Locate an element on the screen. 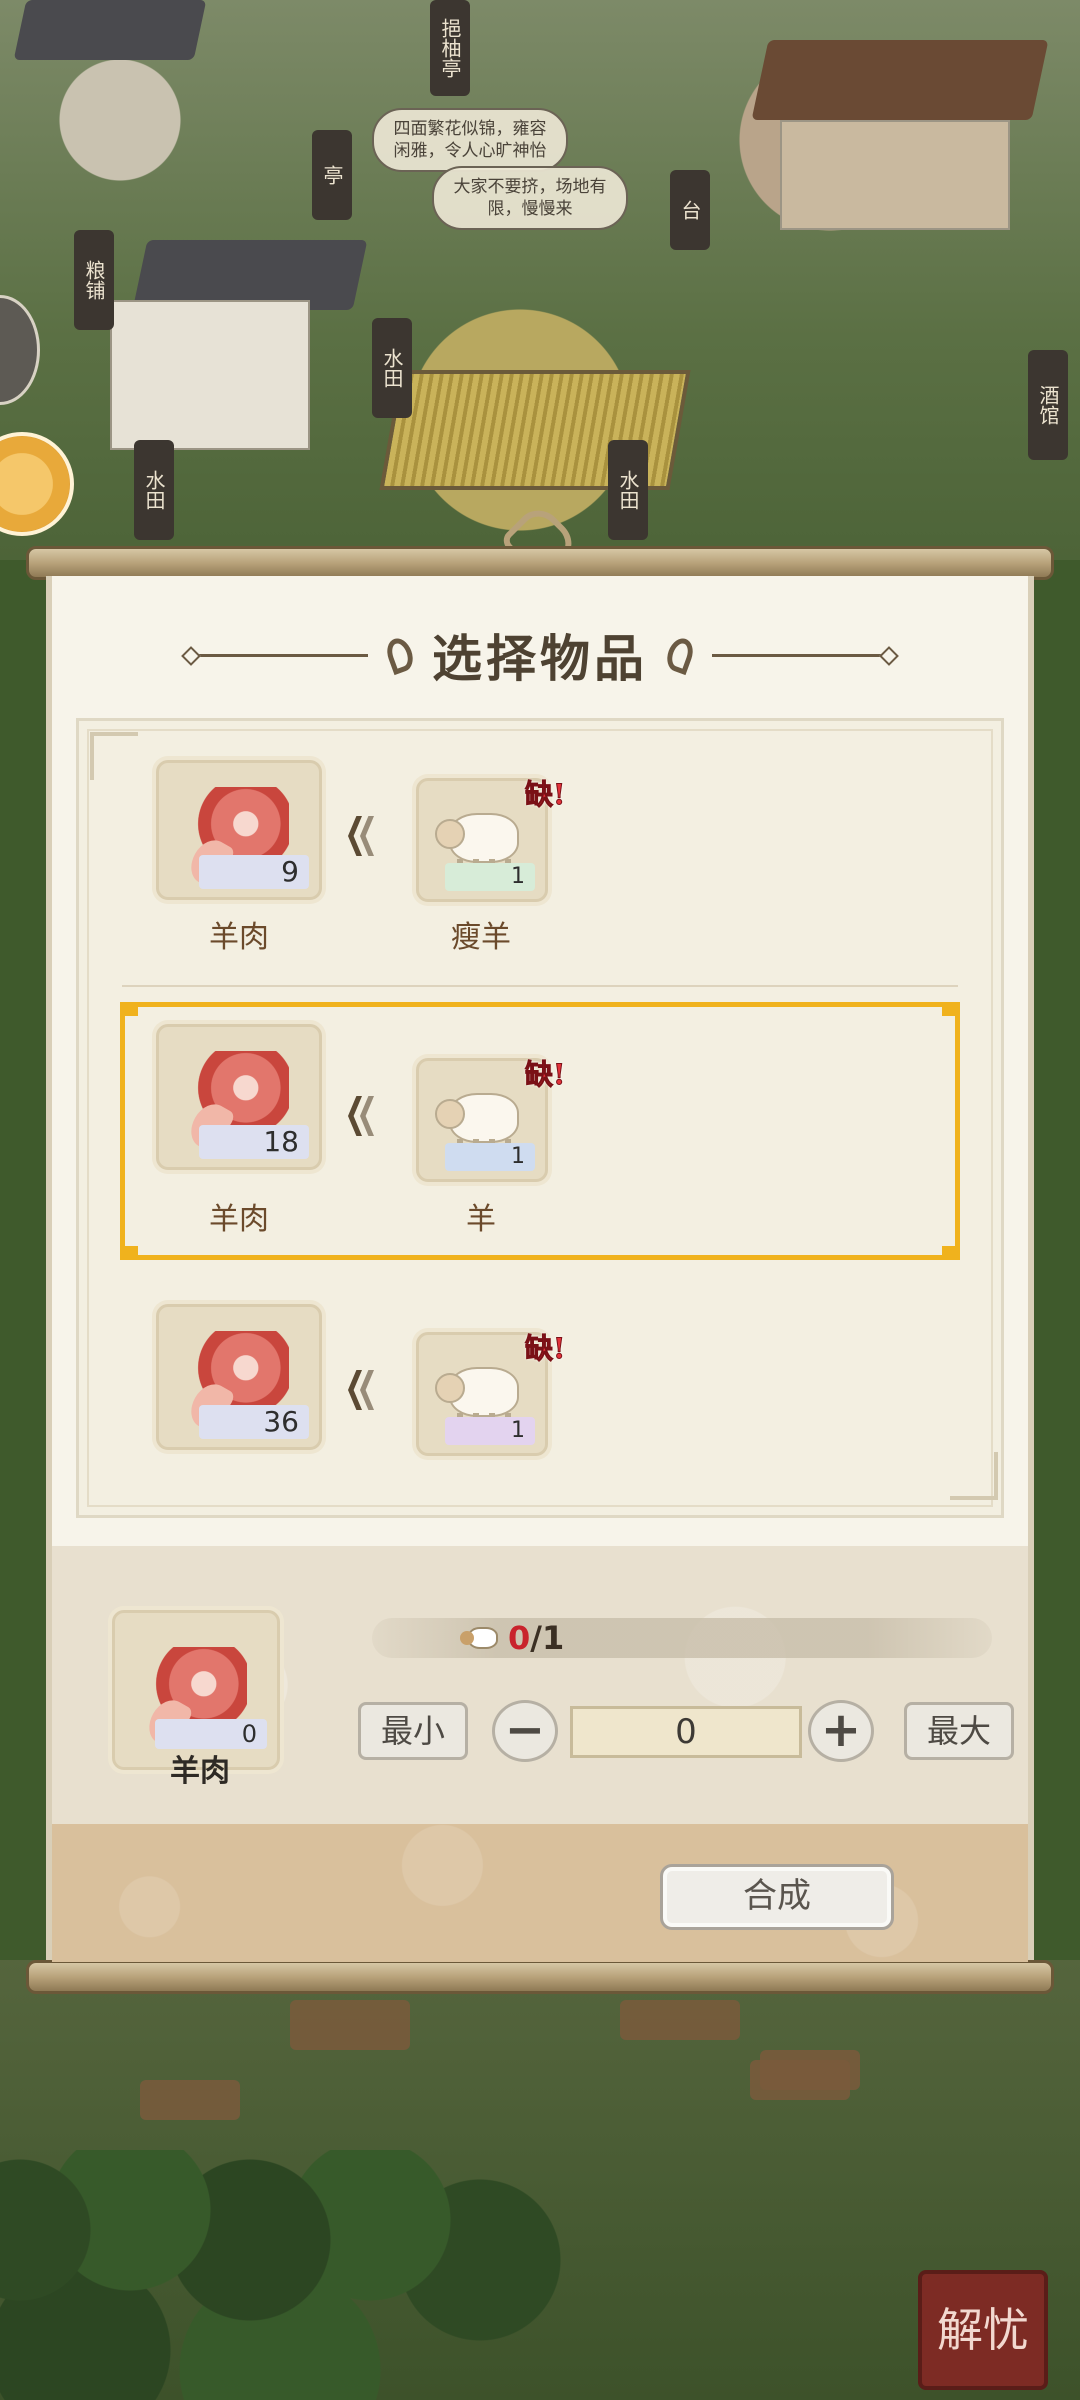 This screenshot has height=2400, width=1080. product-slot: 9 is located at coordinates (239, 830).